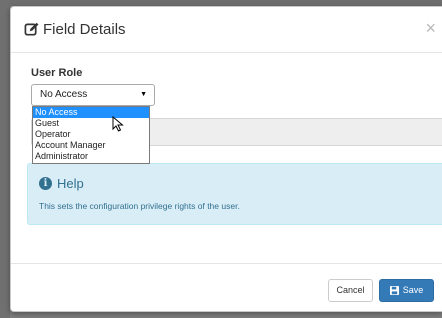  What do you see at coordinates (91, 123) in the screenshot?
I see `dropdown-option-guest: Guest` at bounding box center [91, 123].